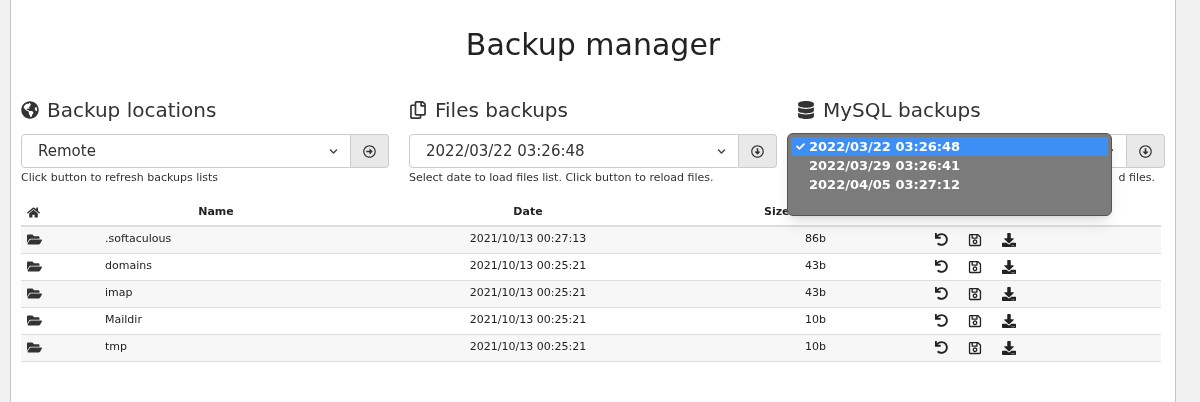  I want to click on file-name: domains, so click(128, 266).